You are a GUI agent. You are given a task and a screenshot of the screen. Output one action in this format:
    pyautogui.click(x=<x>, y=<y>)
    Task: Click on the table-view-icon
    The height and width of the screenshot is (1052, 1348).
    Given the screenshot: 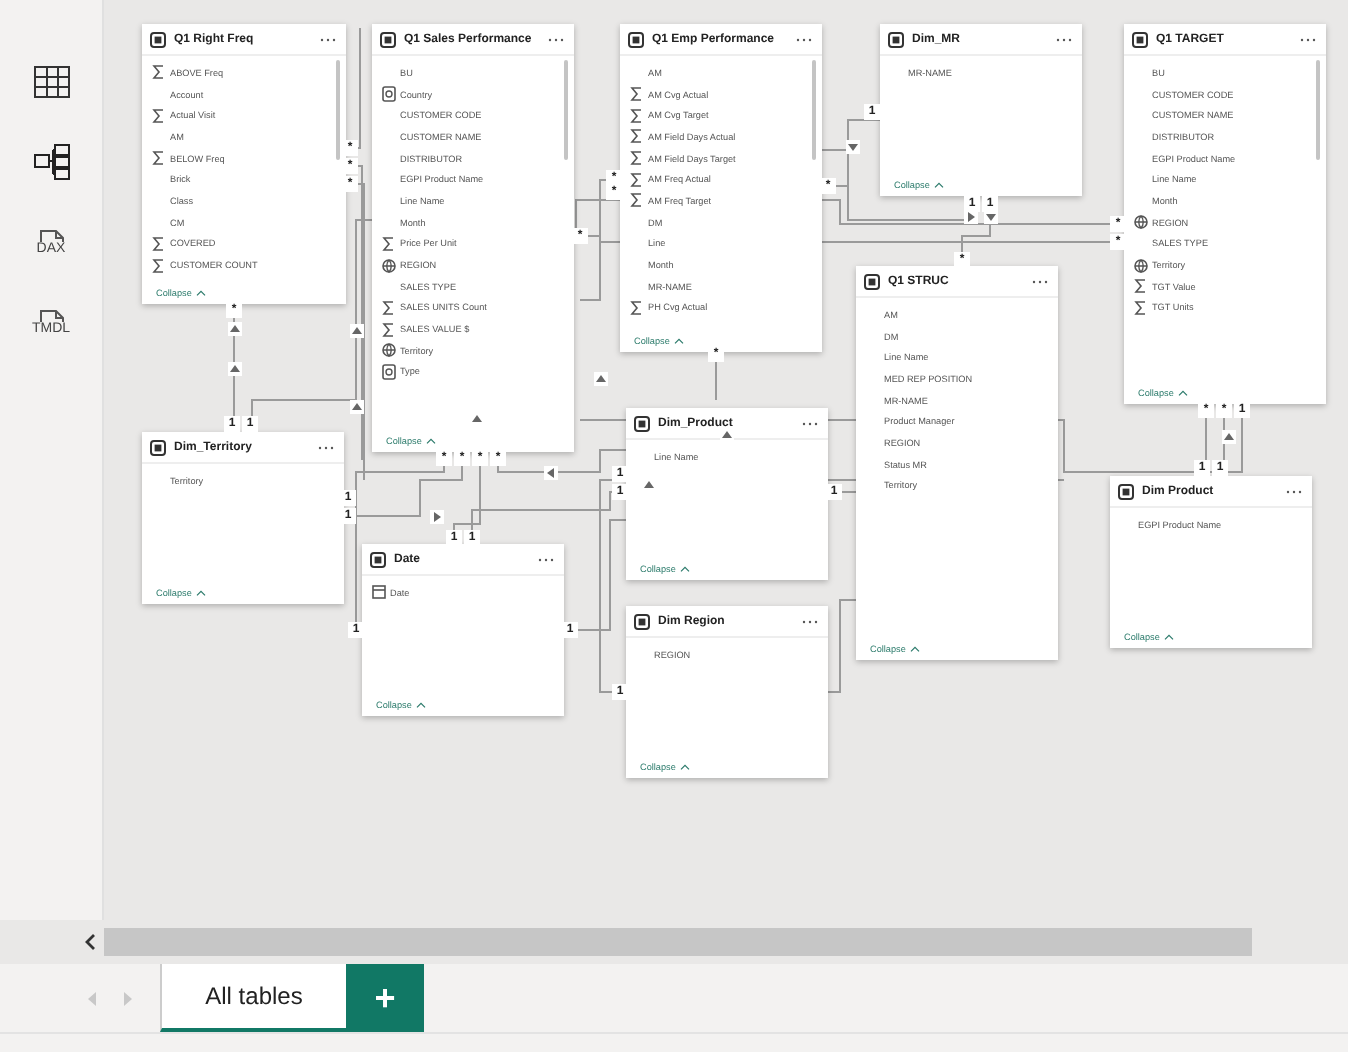 What is the action you would take?
    pyautogui.click(x=51, y=82)
    